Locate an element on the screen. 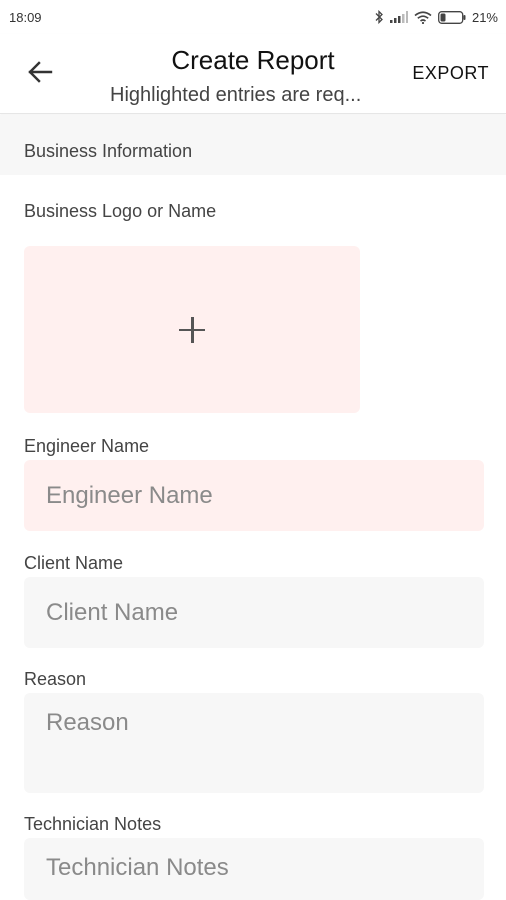 Image resolution: width=506 pixels, height=900 pixels. wifi-icon is located at coordinates (423, 17).